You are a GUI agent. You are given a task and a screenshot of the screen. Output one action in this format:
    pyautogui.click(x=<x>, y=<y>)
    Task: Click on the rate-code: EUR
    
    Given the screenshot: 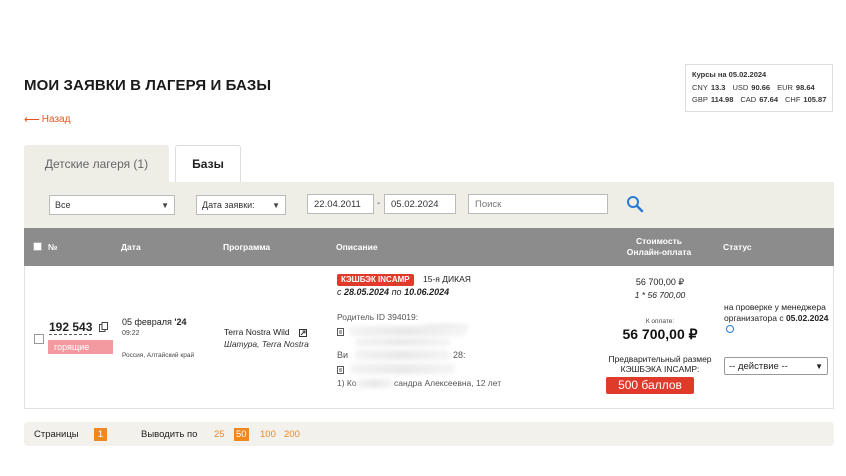 What is the action you would take?
    pyautogui.click(x=785, y=87)
    